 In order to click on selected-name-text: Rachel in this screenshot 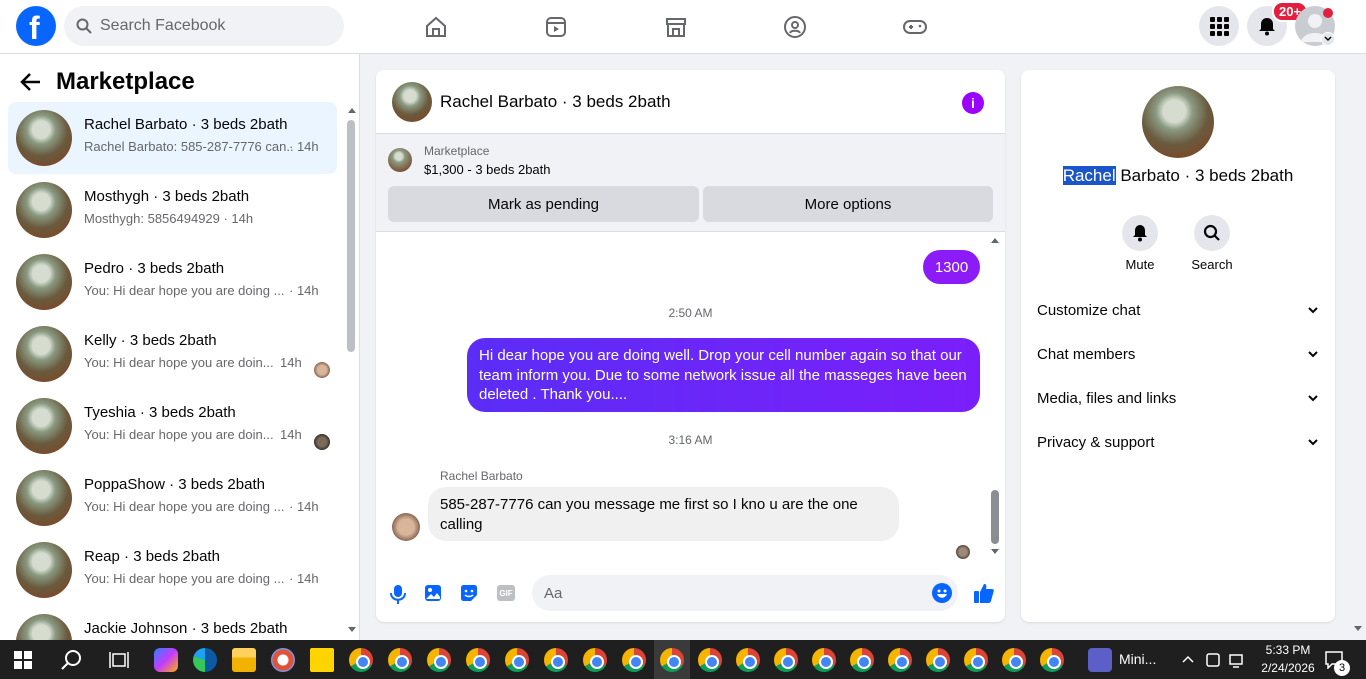, I will do `click(1089, 175)`.